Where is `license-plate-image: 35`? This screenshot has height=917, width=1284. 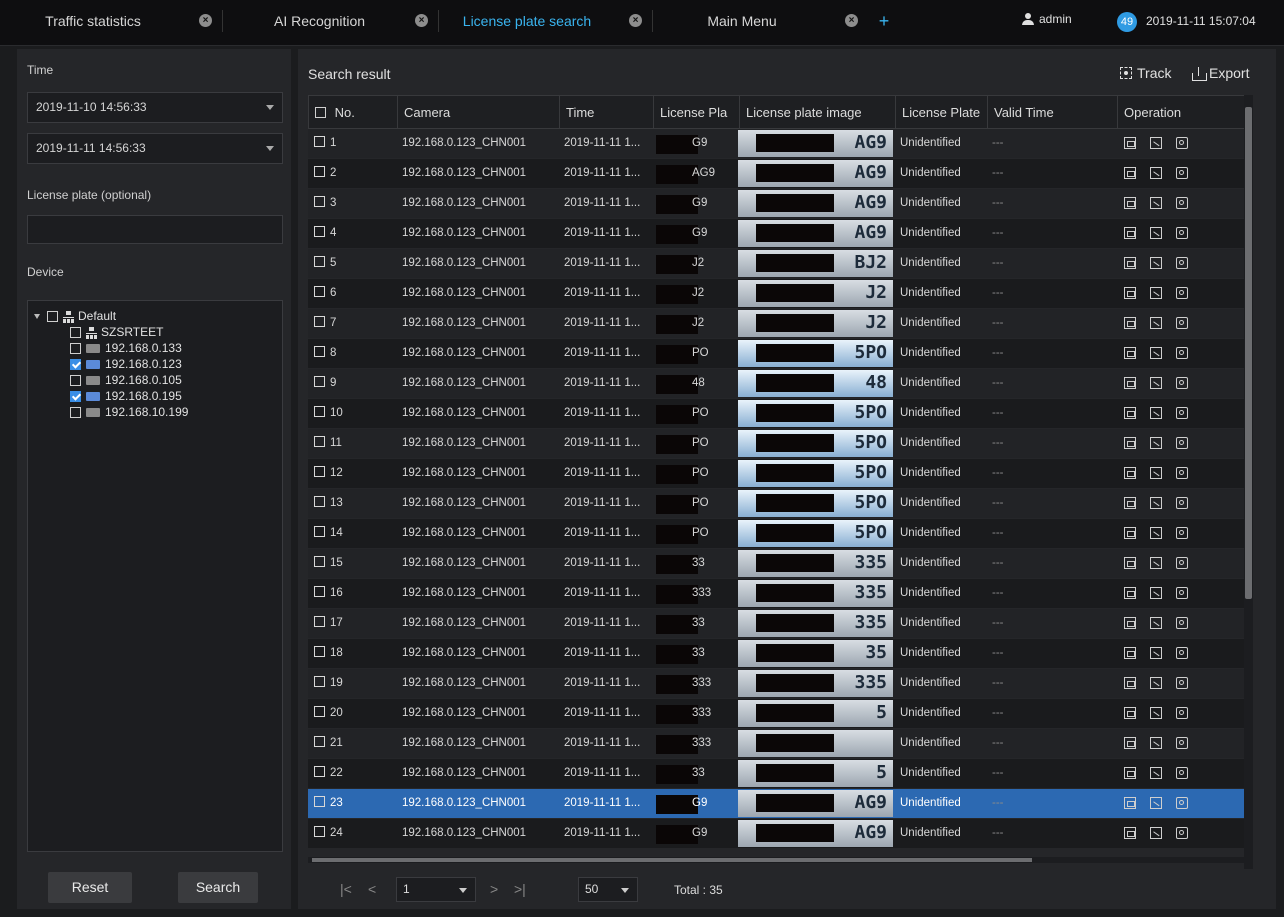
license-plate-image: 35 is located at coordinates (815, 653).